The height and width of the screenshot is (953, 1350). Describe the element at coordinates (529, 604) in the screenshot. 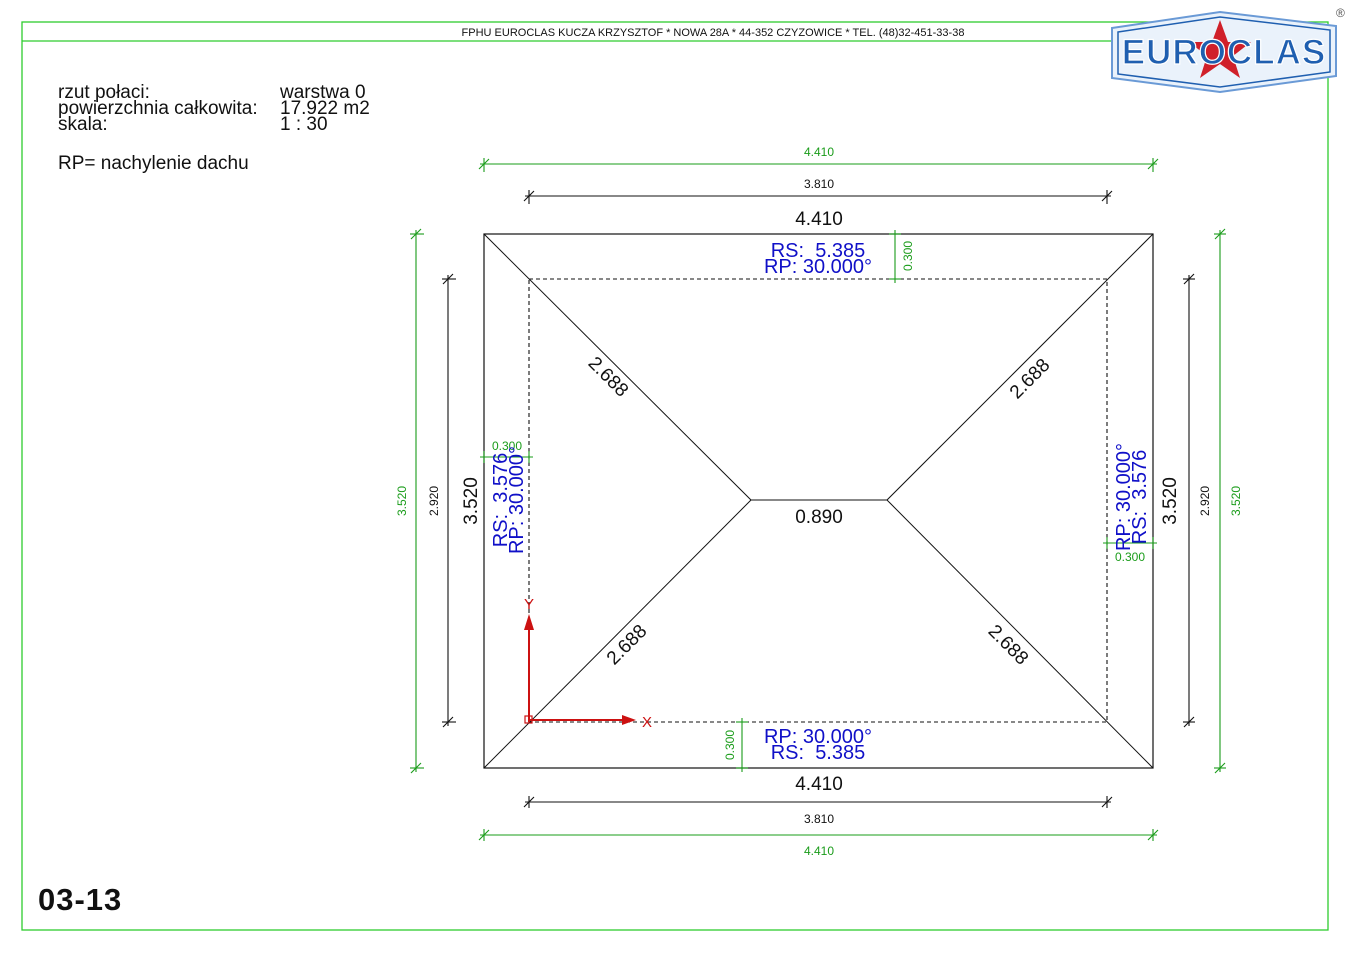

I see `y-axis-label: Y` at that location.